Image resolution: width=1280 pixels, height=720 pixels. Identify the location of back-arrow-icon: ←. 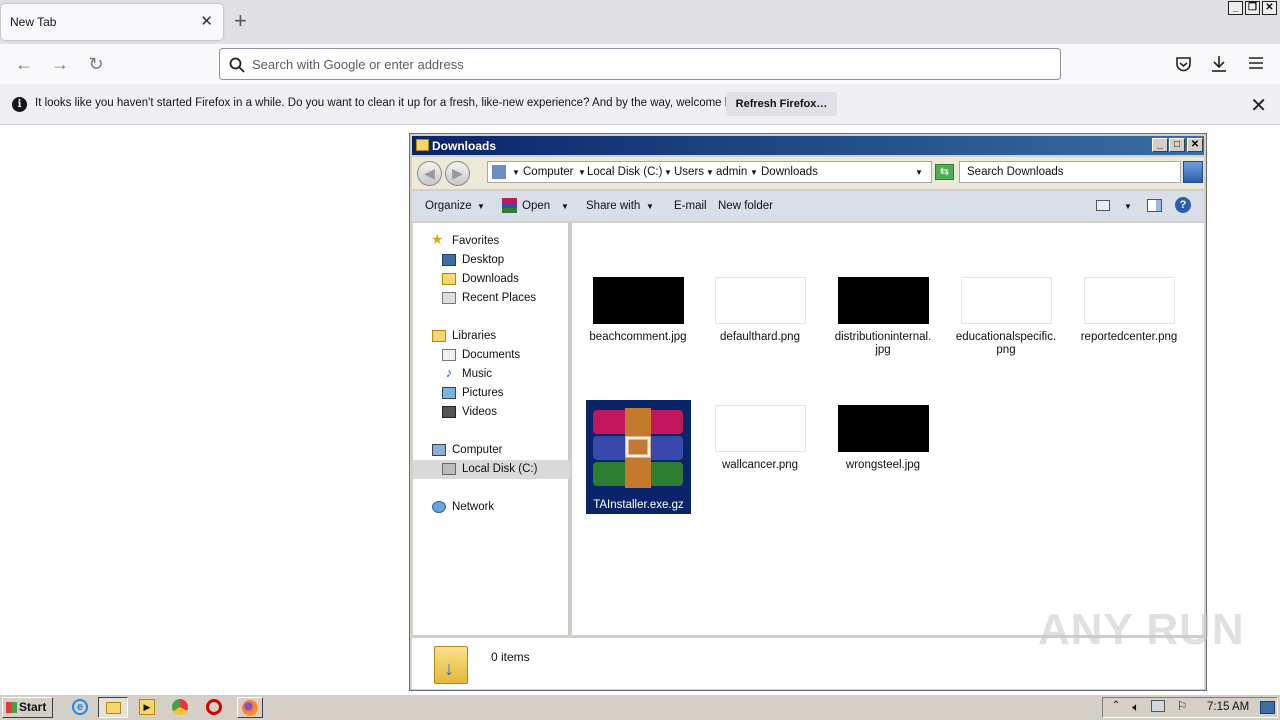
(24, 64).